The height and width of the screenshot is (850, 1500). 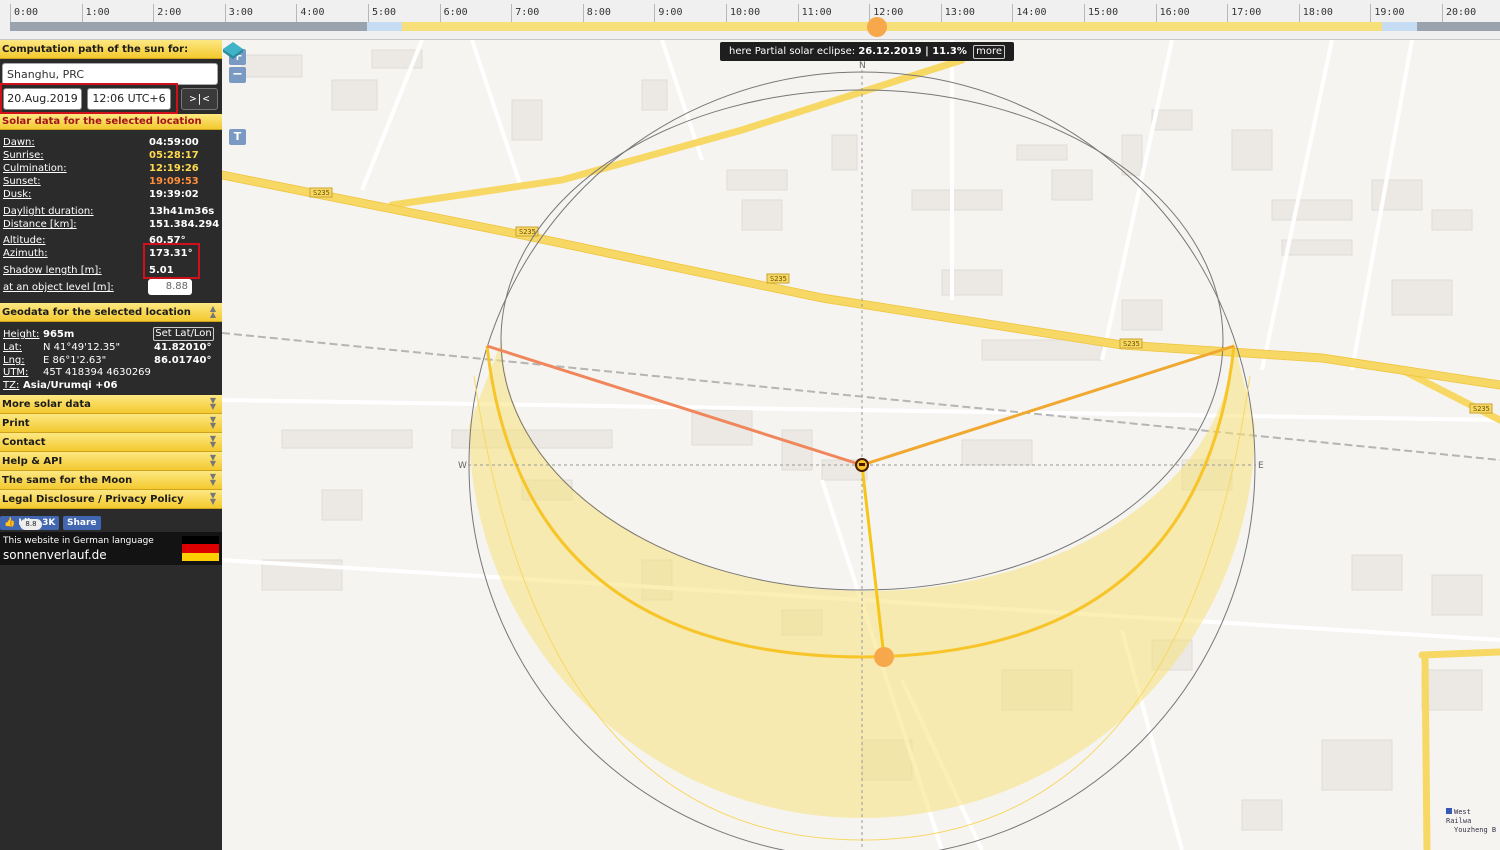 I want to click on dusk-label: Dusk:, so click(x=17, y=194).